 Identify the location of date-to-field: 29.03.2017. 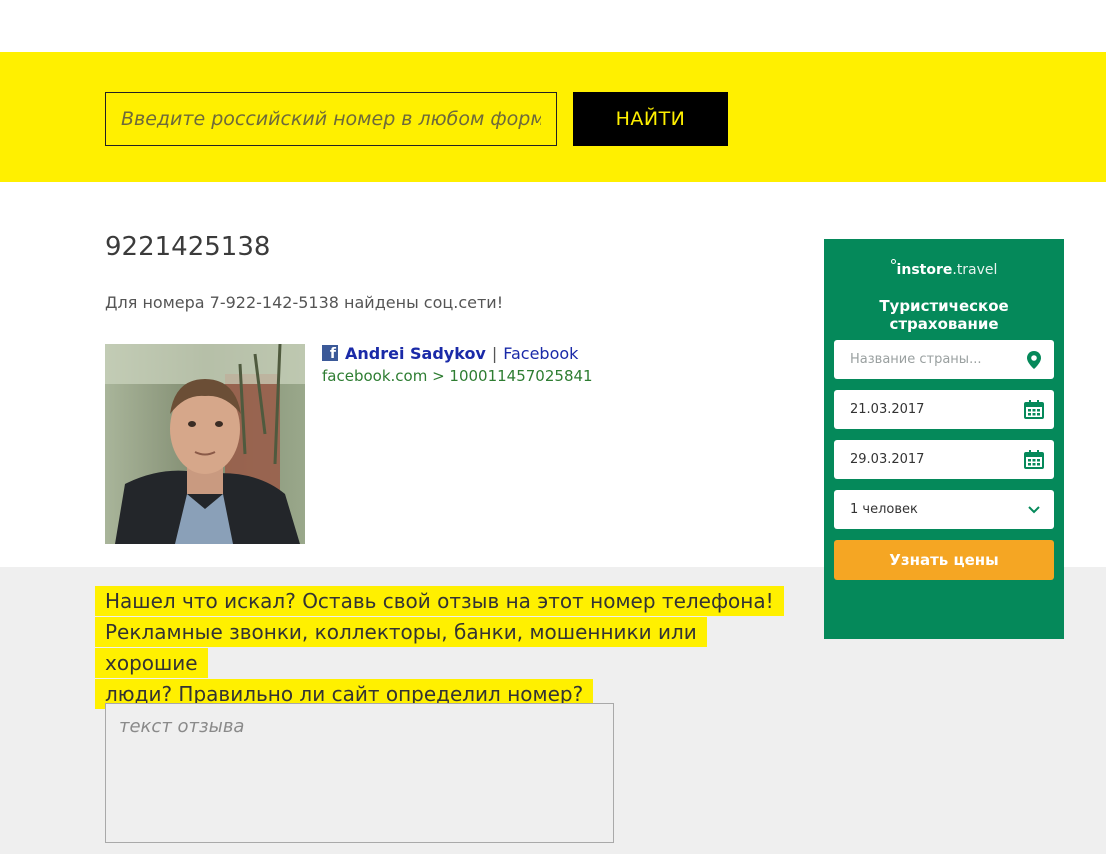
(944, 459).